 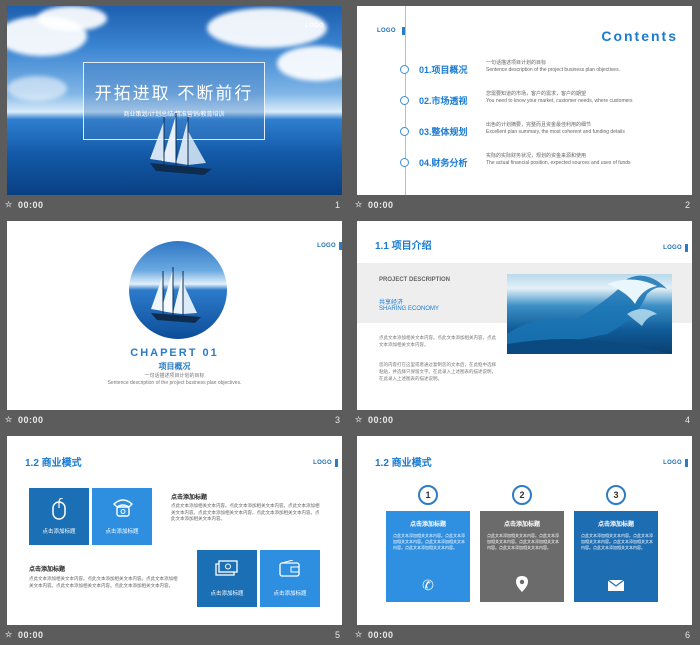 I want to click on slide-title: 1.1 项目介绍, so click(x=403, y=246).